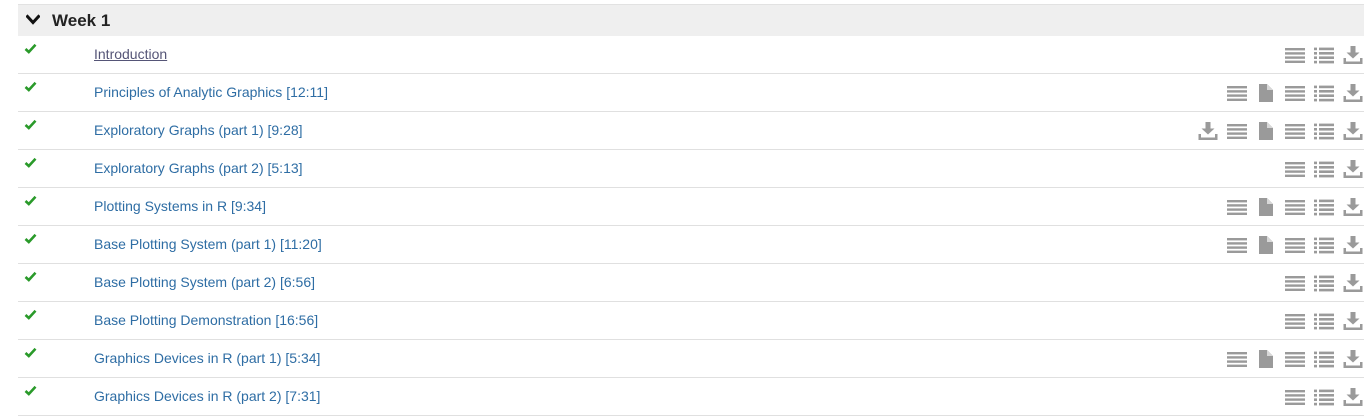 The width and height of the screenshot is (1364, 416). What do you see at coordinates (207, 396) in the screenshot?
I see `lecture-link: Graphics Devices in R (part 2) [7:31]` at bounding box center [207, 396].